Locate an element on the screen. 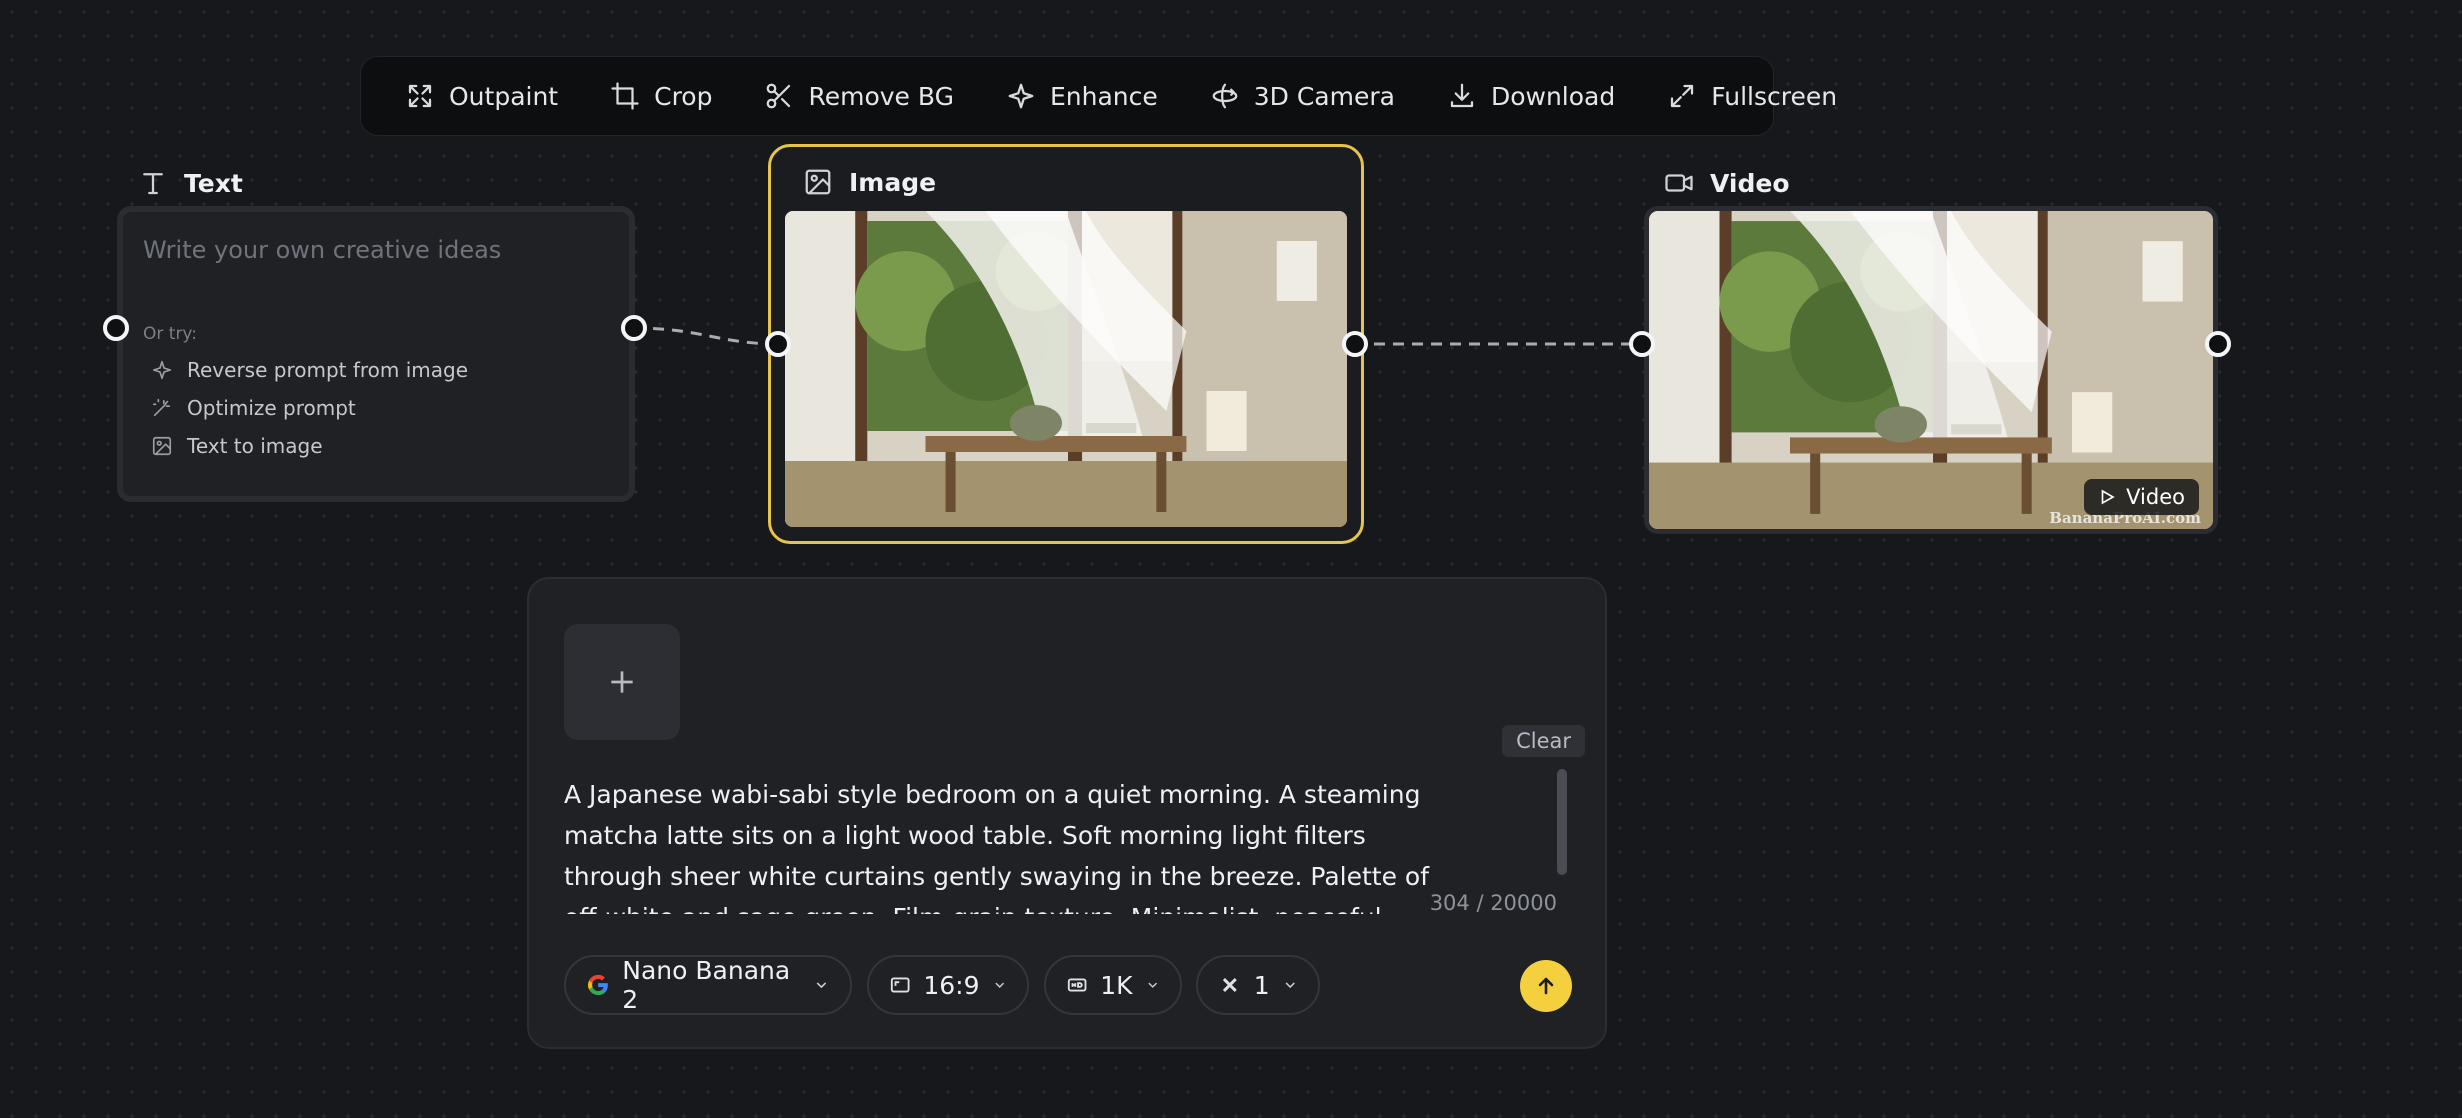  send-button is located at coordinates (1546, 986).